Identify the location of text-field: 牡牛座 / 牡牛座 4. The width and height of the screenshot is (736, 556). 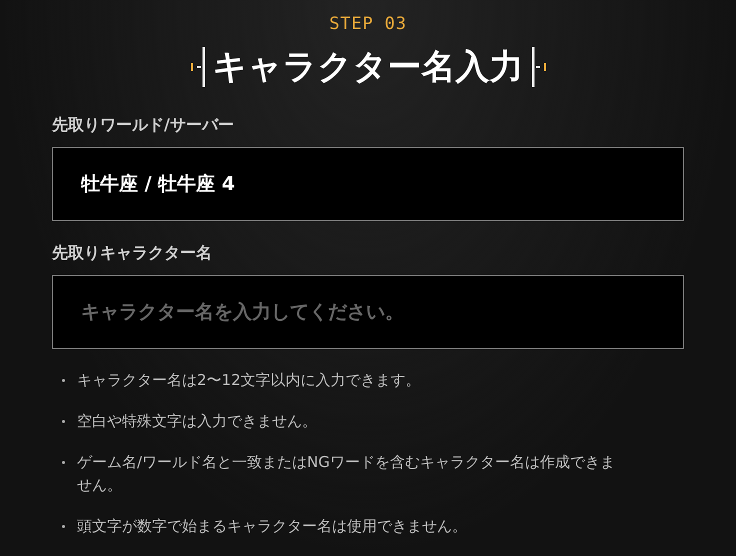
(368, 183).